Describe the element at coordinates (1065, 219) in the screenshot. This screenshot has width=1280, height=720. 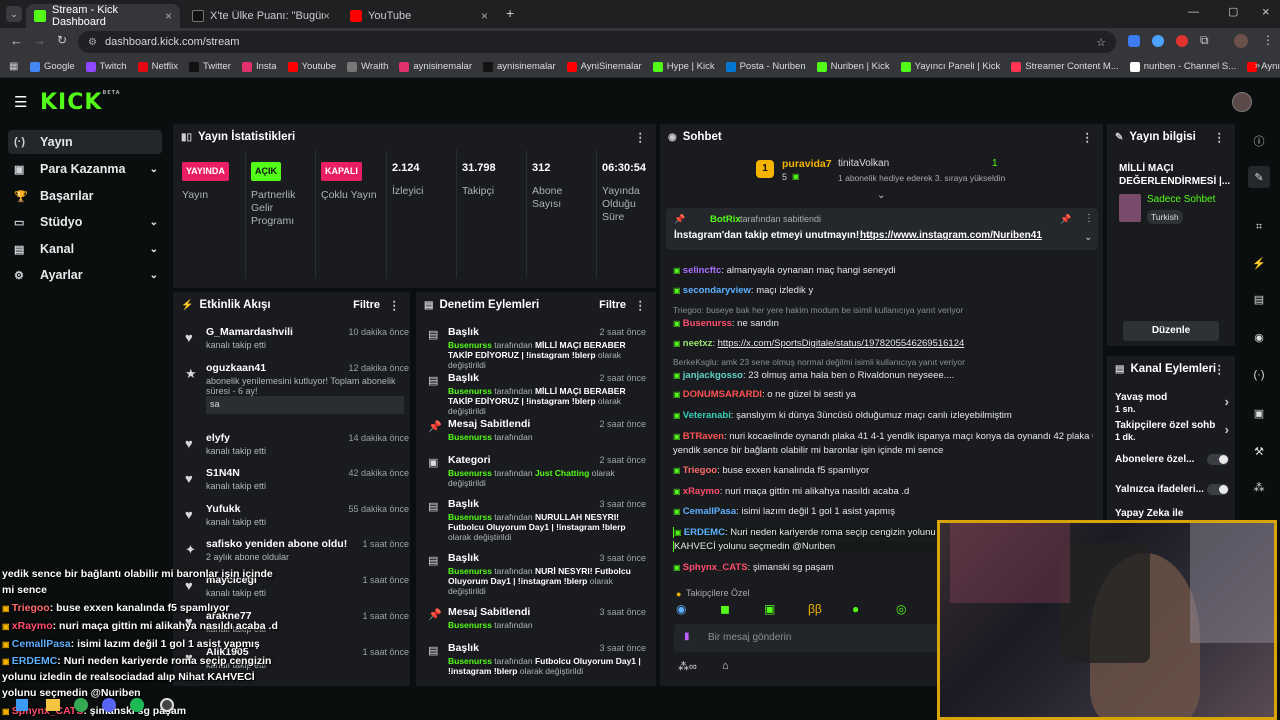
I see `unpin-icon: 📌` at that location.